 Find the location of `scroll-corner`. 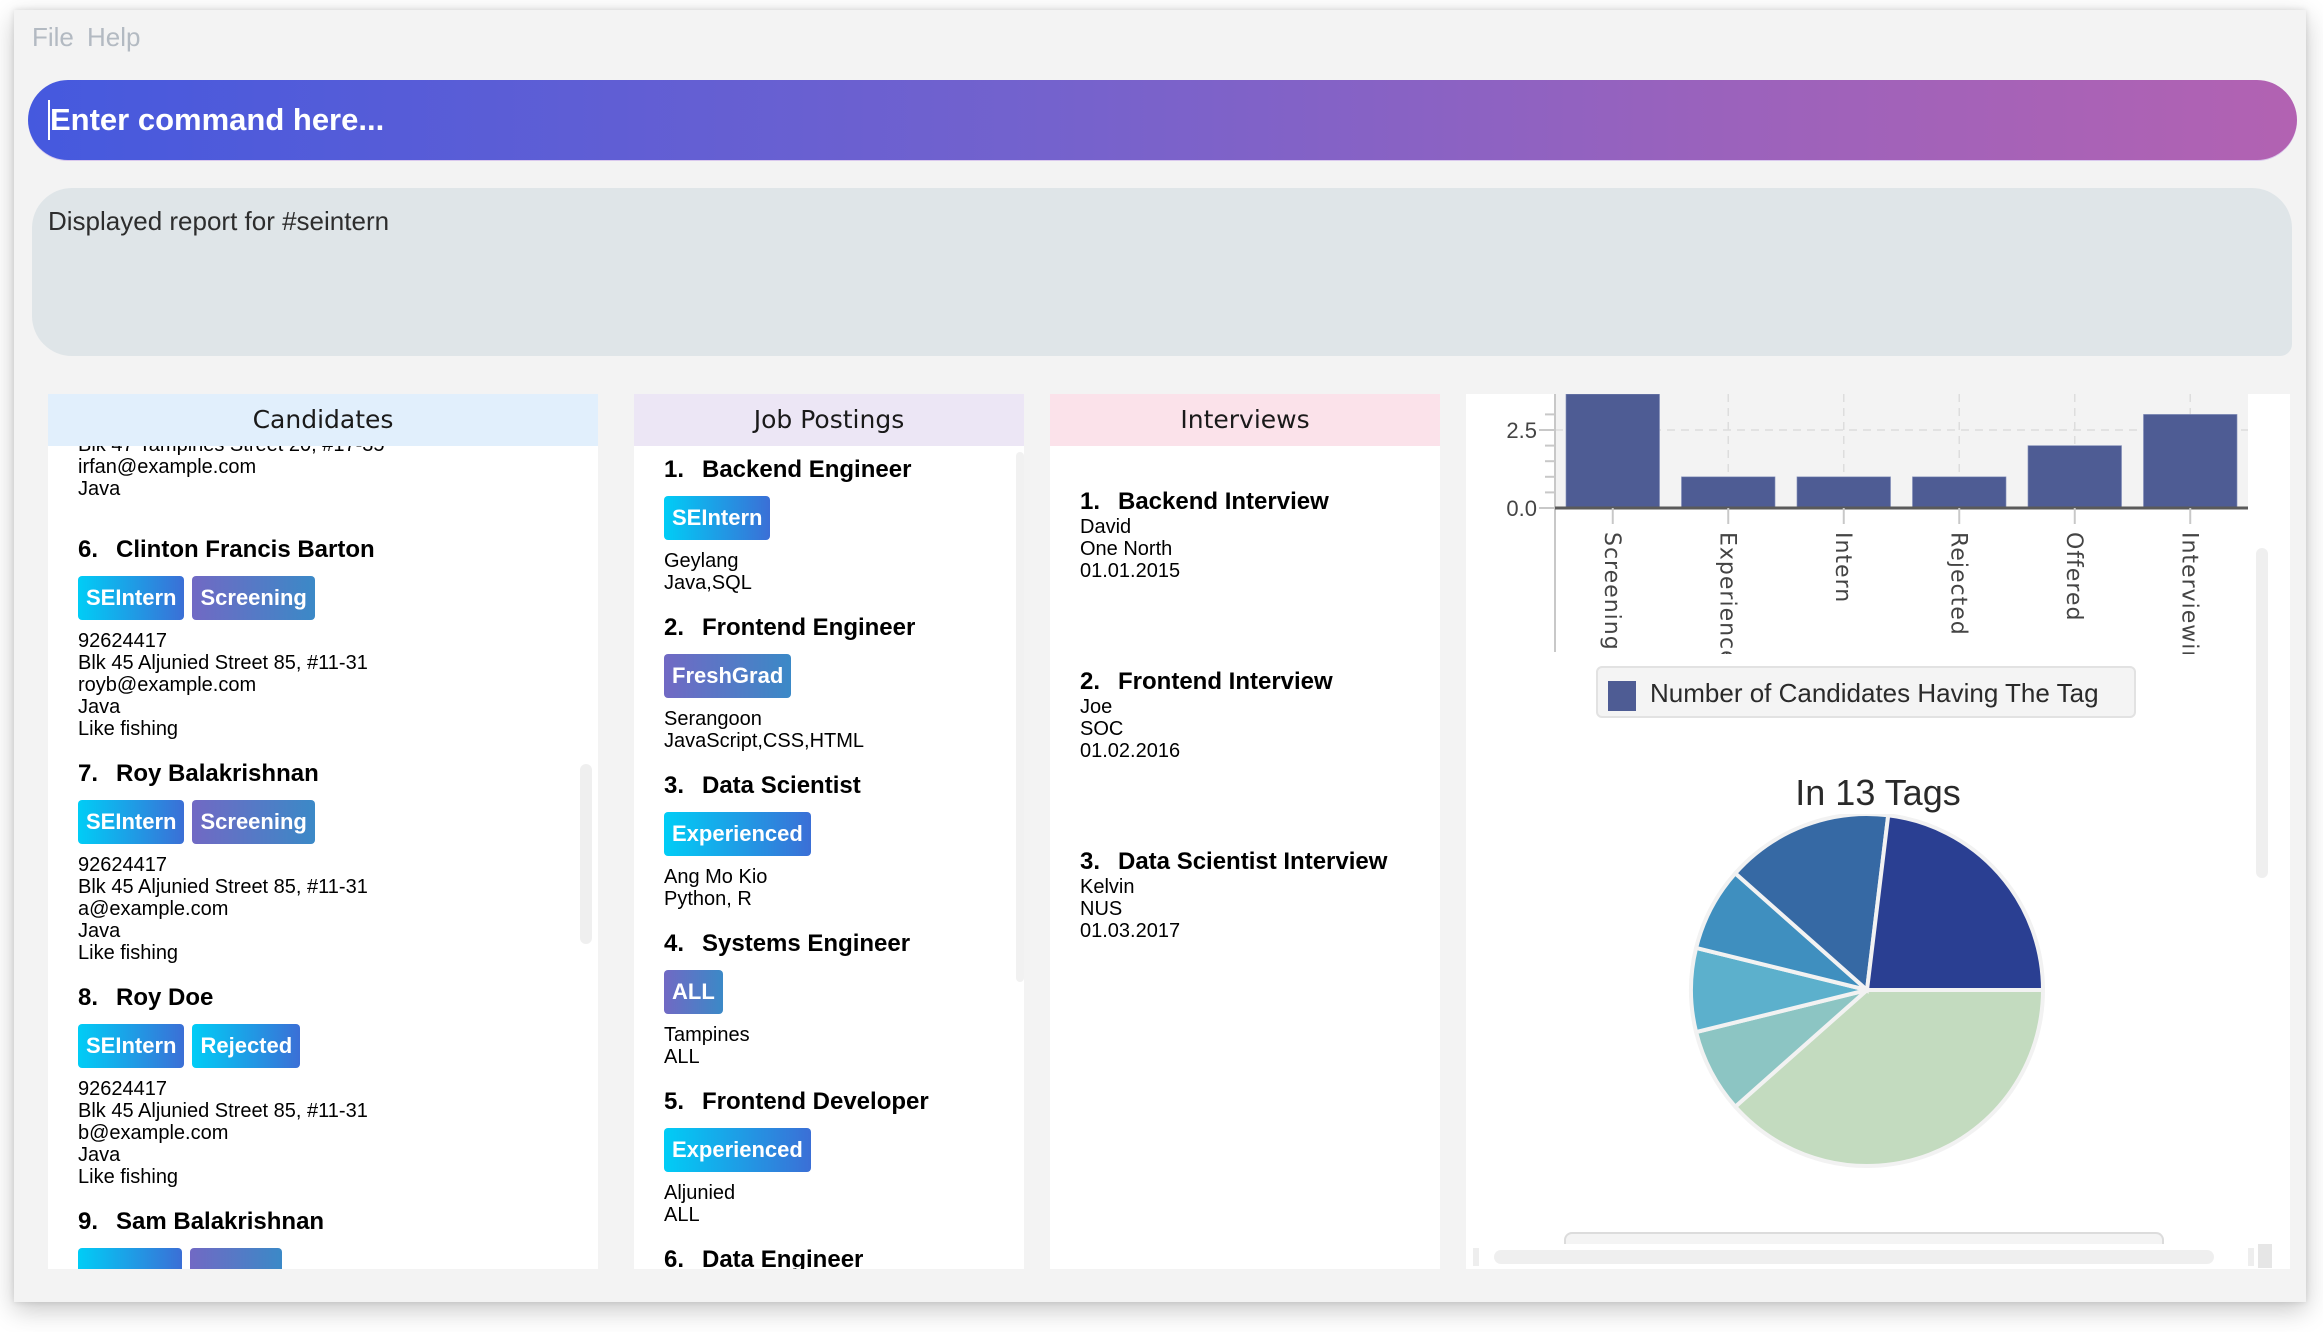

scroll-corner is located at coordinates (2265, 1256).